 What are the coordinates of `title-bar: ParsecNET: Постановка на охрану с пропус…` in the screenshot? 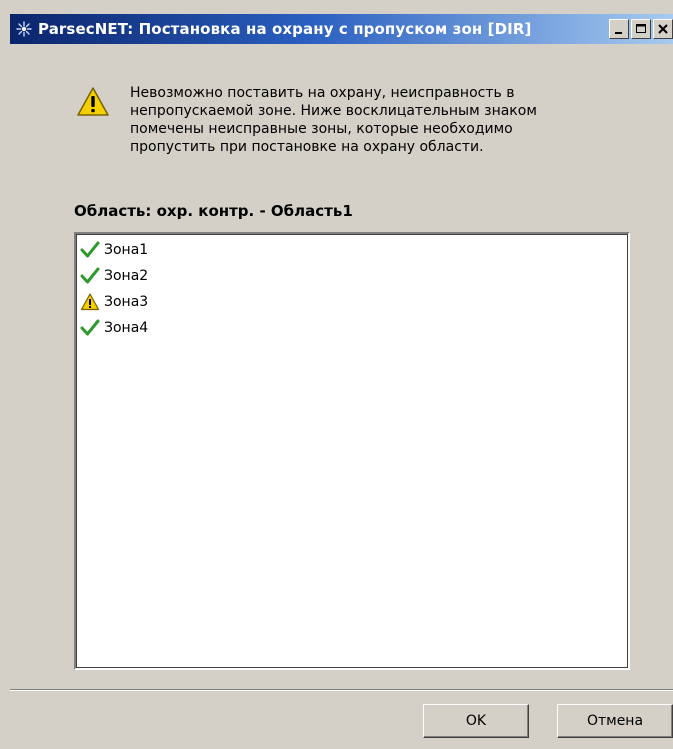 It's located at (341, 29).